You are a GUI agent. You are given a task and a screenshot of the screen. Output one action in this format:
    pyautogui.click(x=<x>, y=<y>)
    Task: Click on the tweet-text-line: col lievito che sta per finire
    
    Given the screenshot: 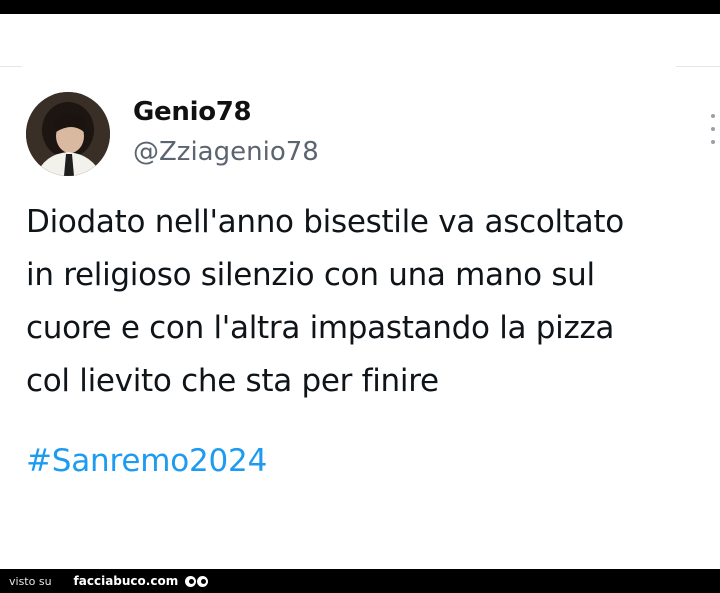 What is the action you would take?
    pyautogui.click(x=232, y=381)
    